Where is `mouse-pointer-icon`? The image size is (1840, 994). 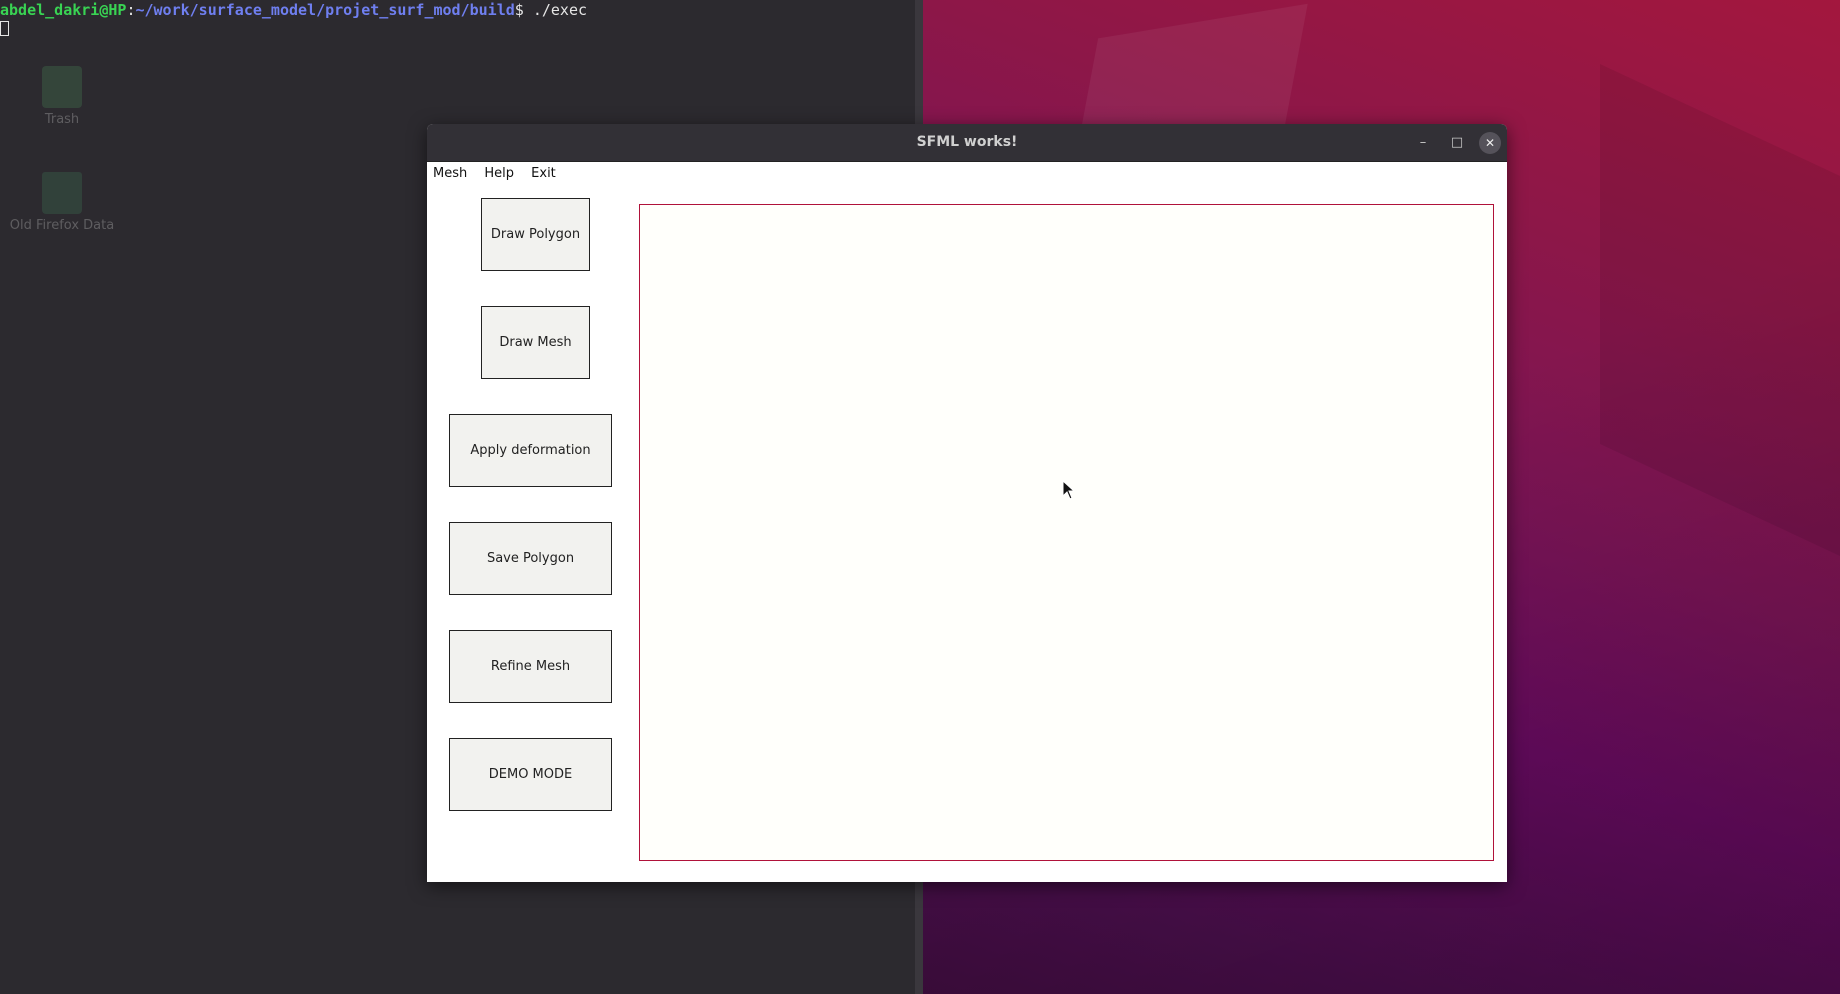
mouse-pointer-icon is located at coordinates (1069, 490).